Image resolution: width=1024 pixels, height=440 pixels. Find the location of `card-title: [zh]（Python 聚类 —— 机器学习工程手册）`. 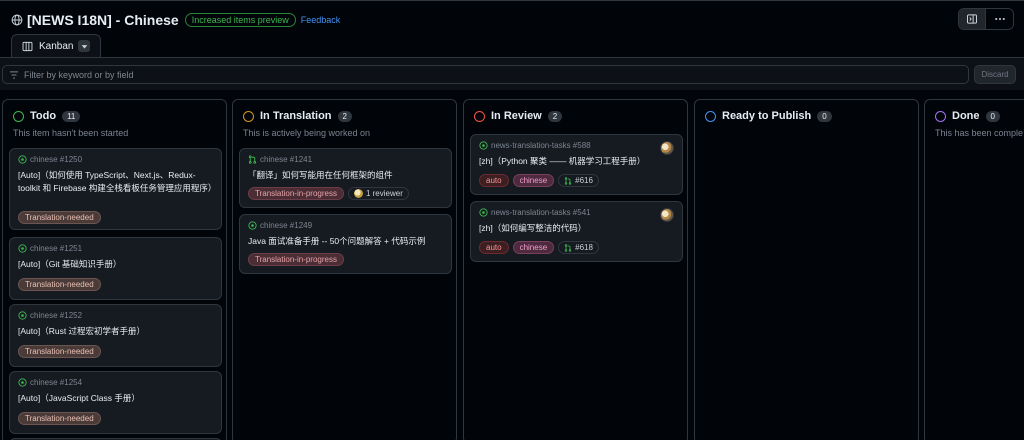

card-title: [zh]（Python 聚类 —— 机器学习工程手册） is located at coordinates (576, 161).